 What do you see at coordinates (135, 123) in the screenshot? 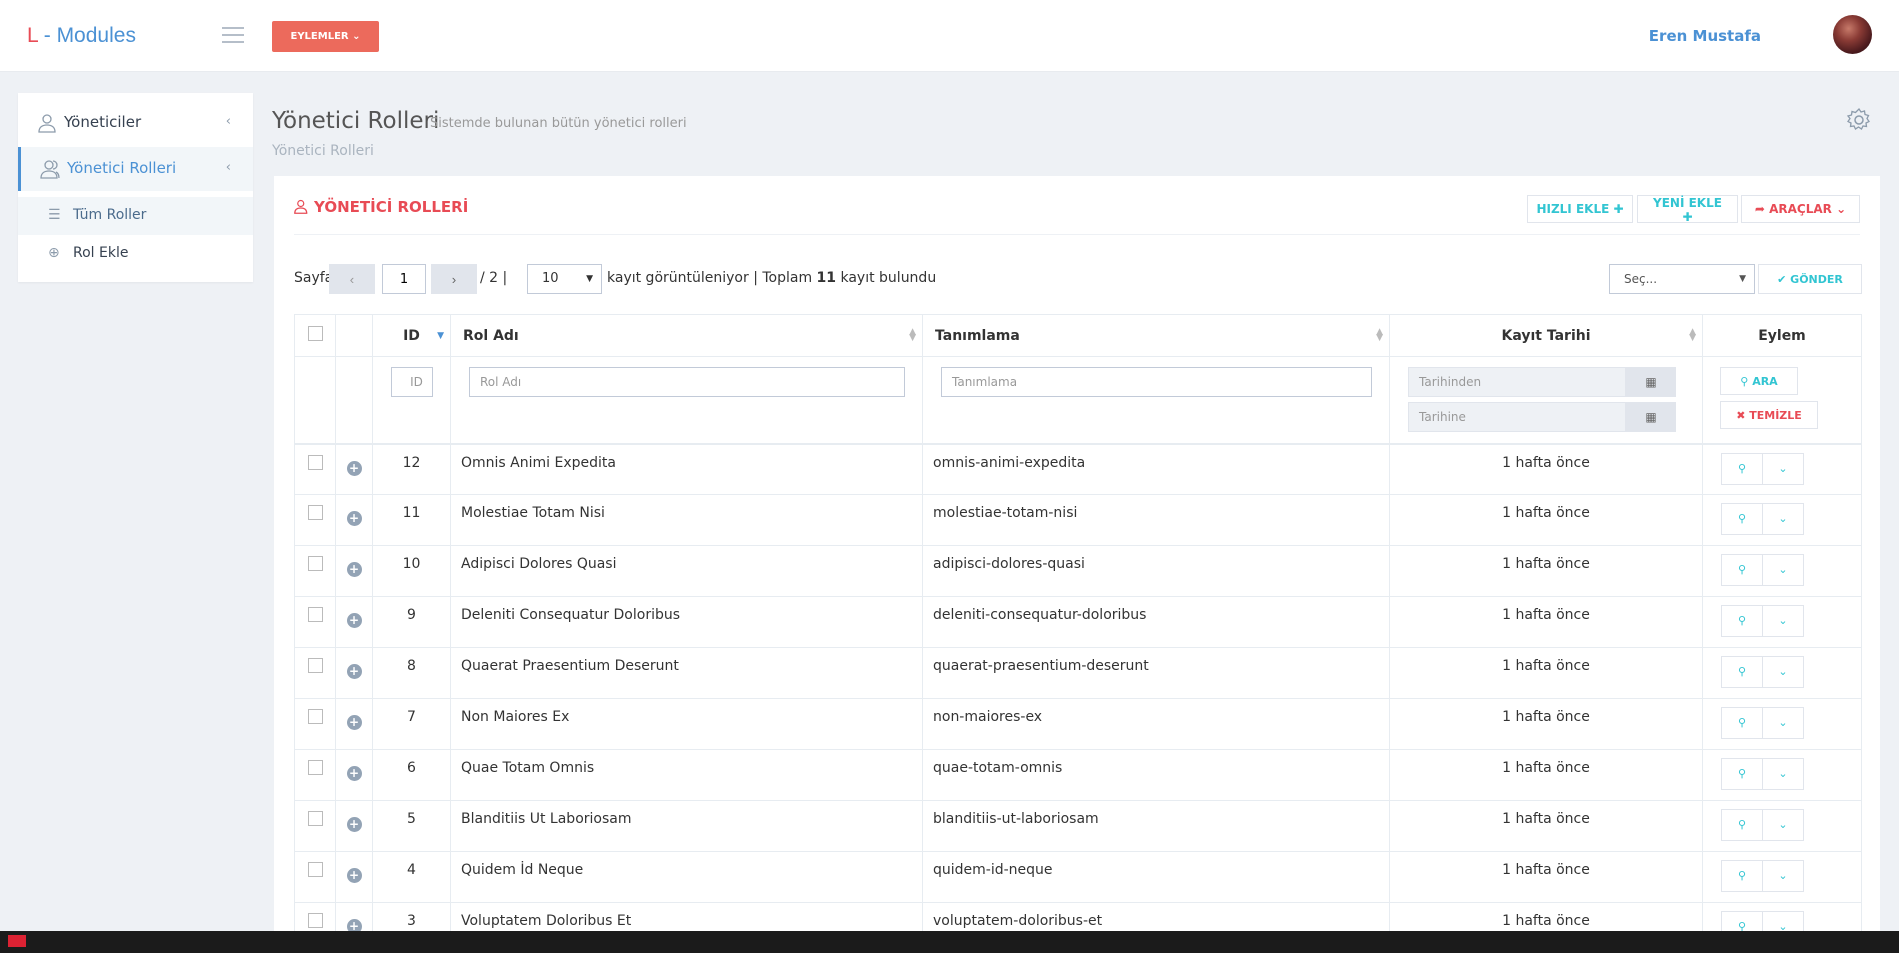
I see `sidebar-item-yoneticiler: Yöneticiler ‹` at bounding box center [135, 123].